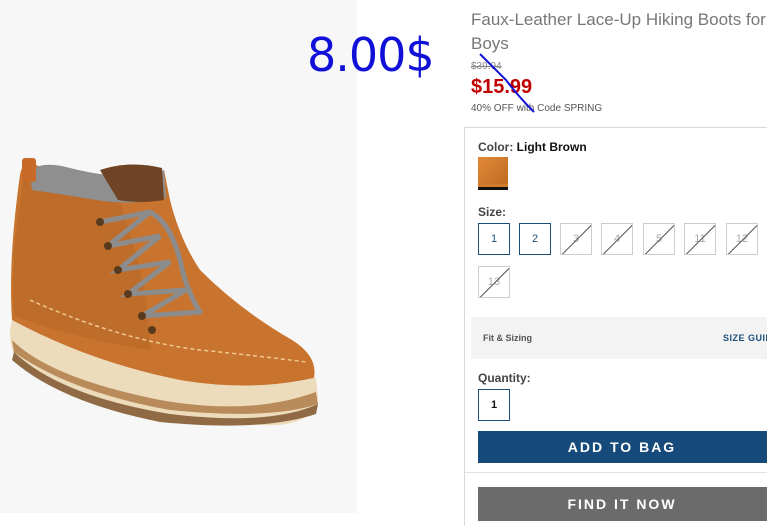 The image size is (767, 526). What do you see at coordinates (742, 239) in the screenshot?
I see `size-option-12: 12` at bounding box center [742, 239].